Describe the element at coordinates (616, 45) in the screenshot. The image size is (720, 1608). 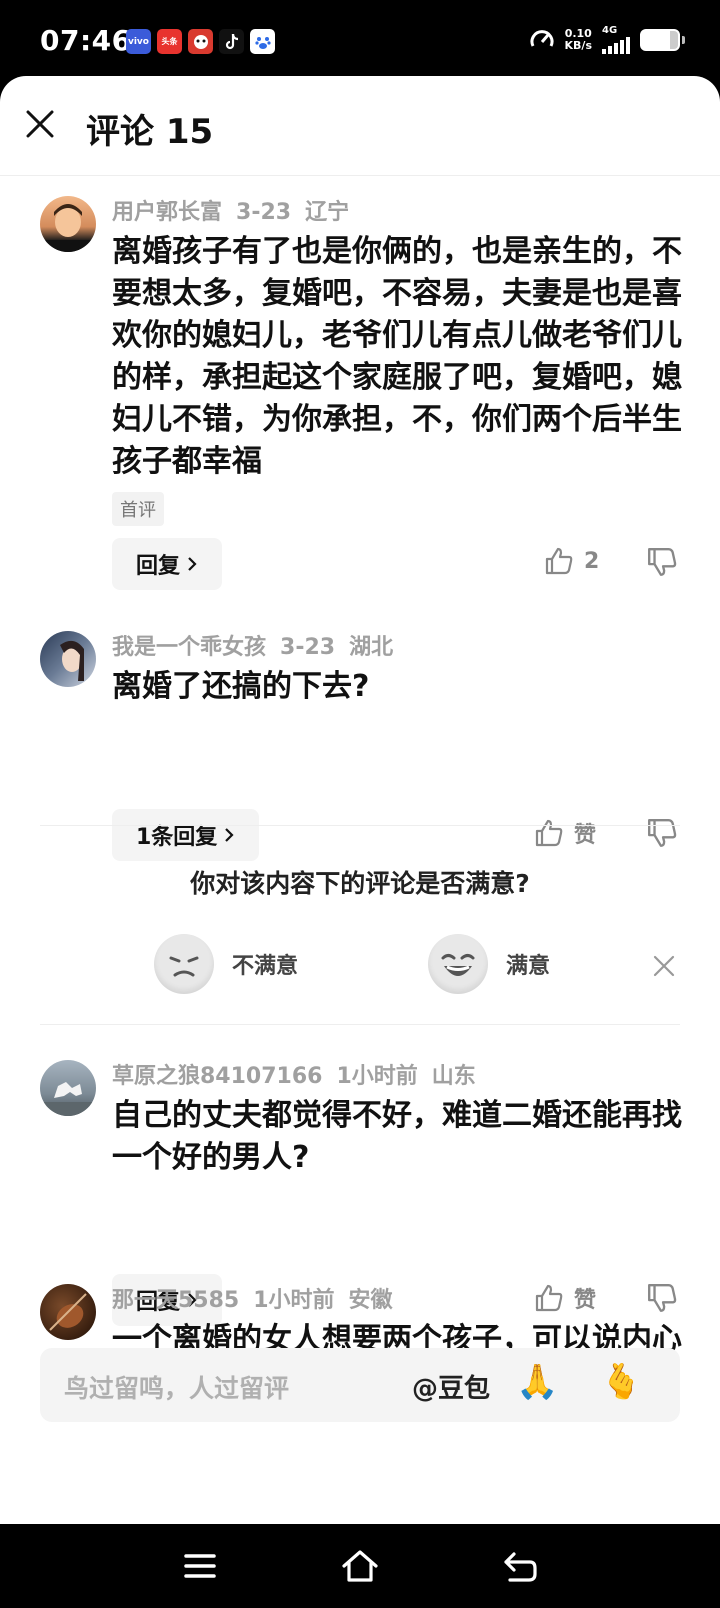
I see `signal-bars-icon` at that location.